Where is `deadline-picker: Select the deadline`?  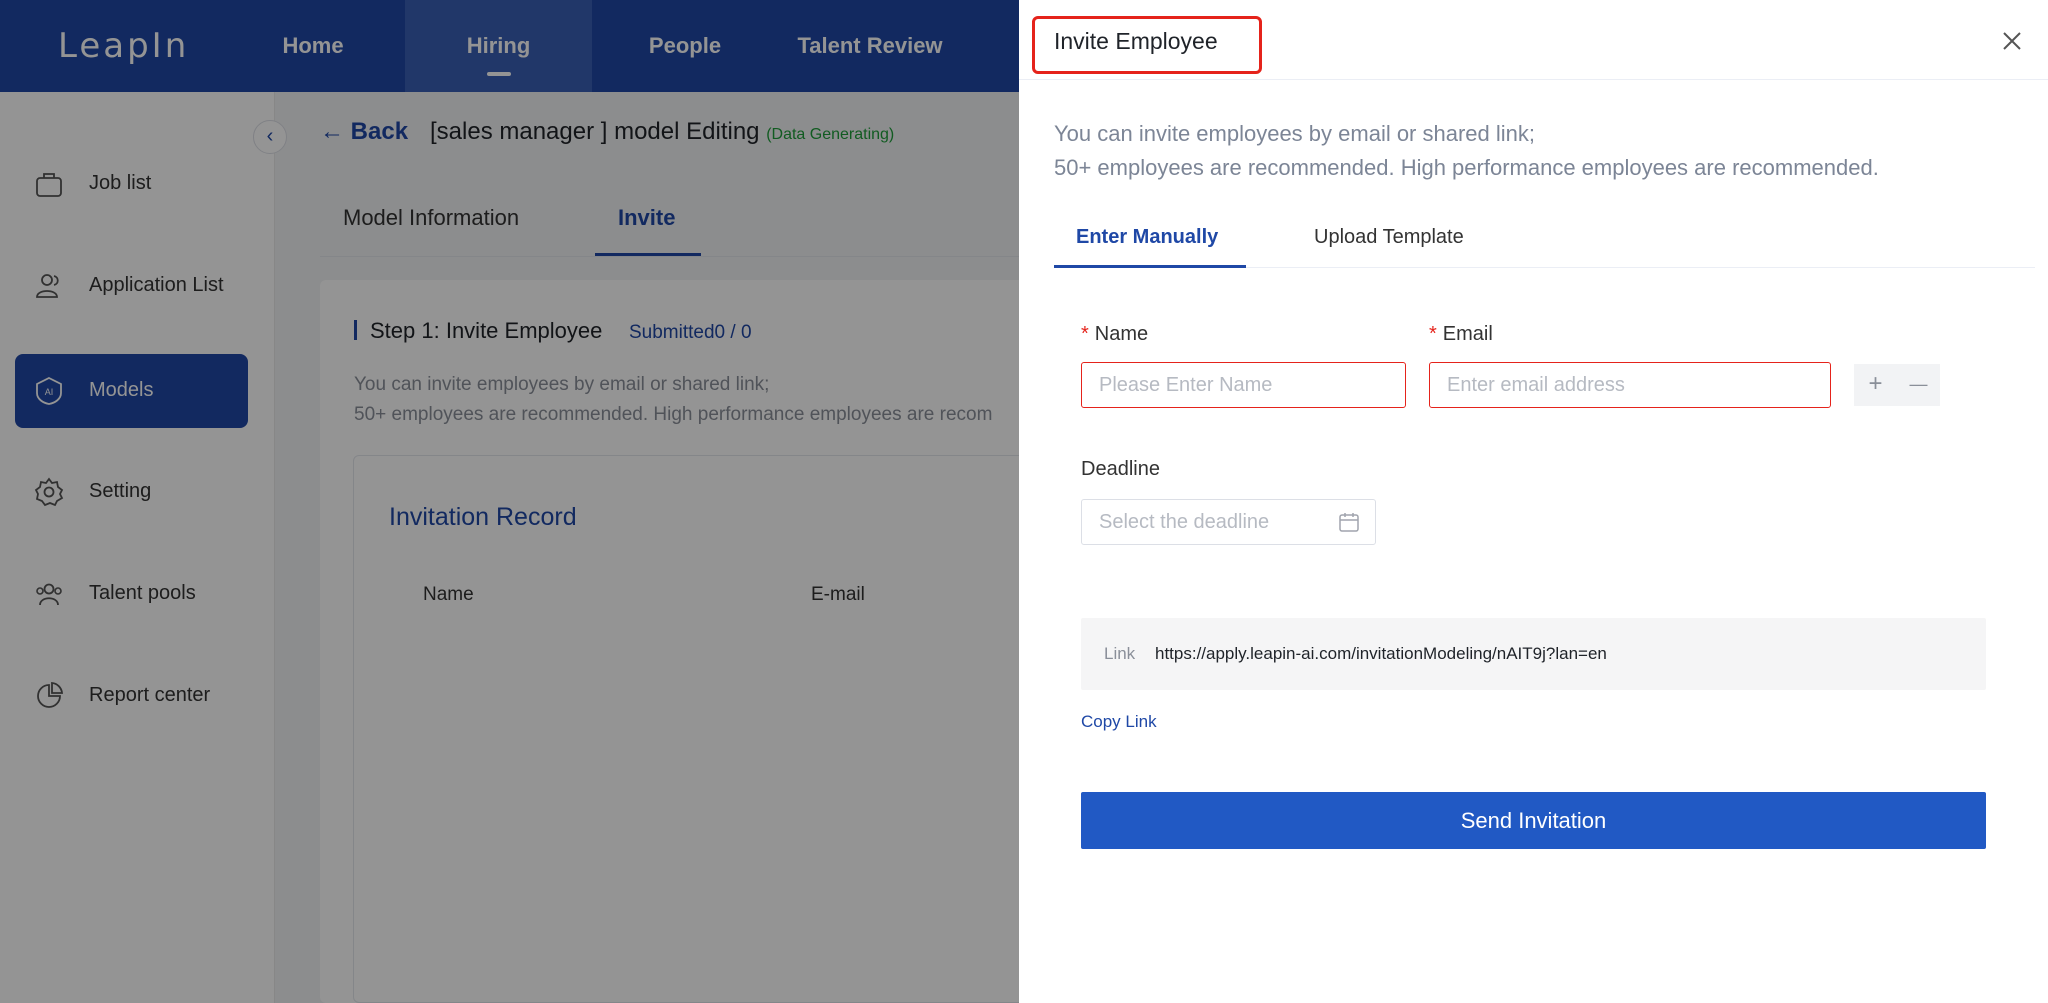 deadline-picker: Select the deadline is located at coordinates (1228, 522).